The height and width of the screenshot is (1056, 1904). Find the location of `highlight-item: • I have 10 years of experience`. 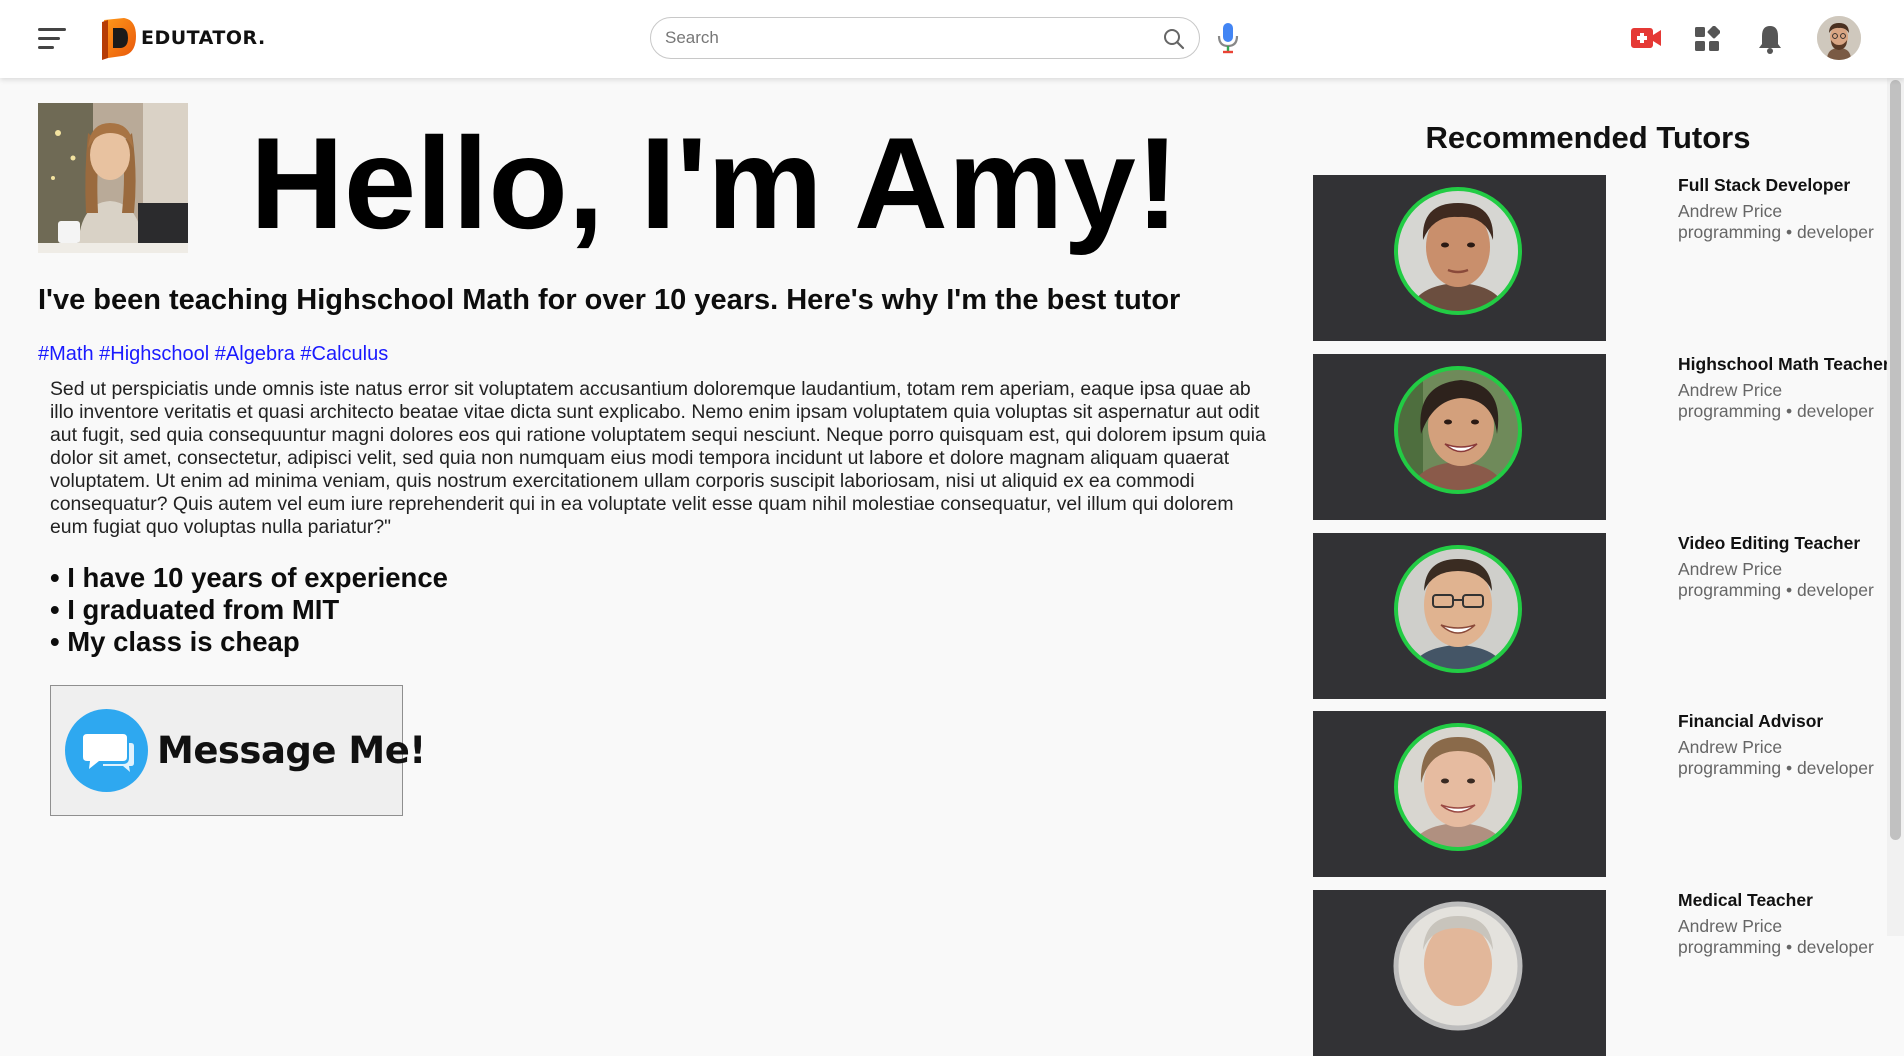

highlight-item: • I have 10 years of experience is located at coordinates (249, 577).